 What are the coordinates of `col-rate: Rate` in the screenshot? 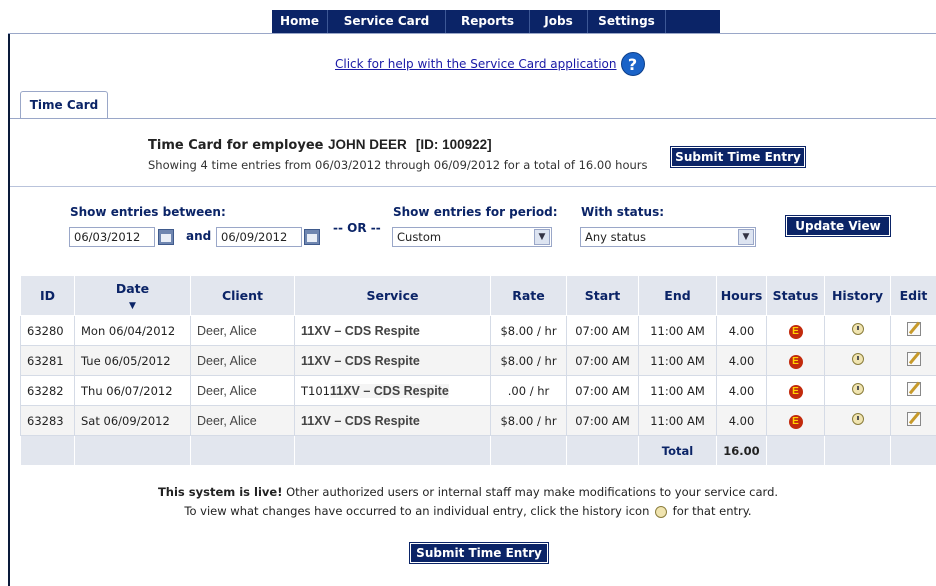 It's located at (528, 295).